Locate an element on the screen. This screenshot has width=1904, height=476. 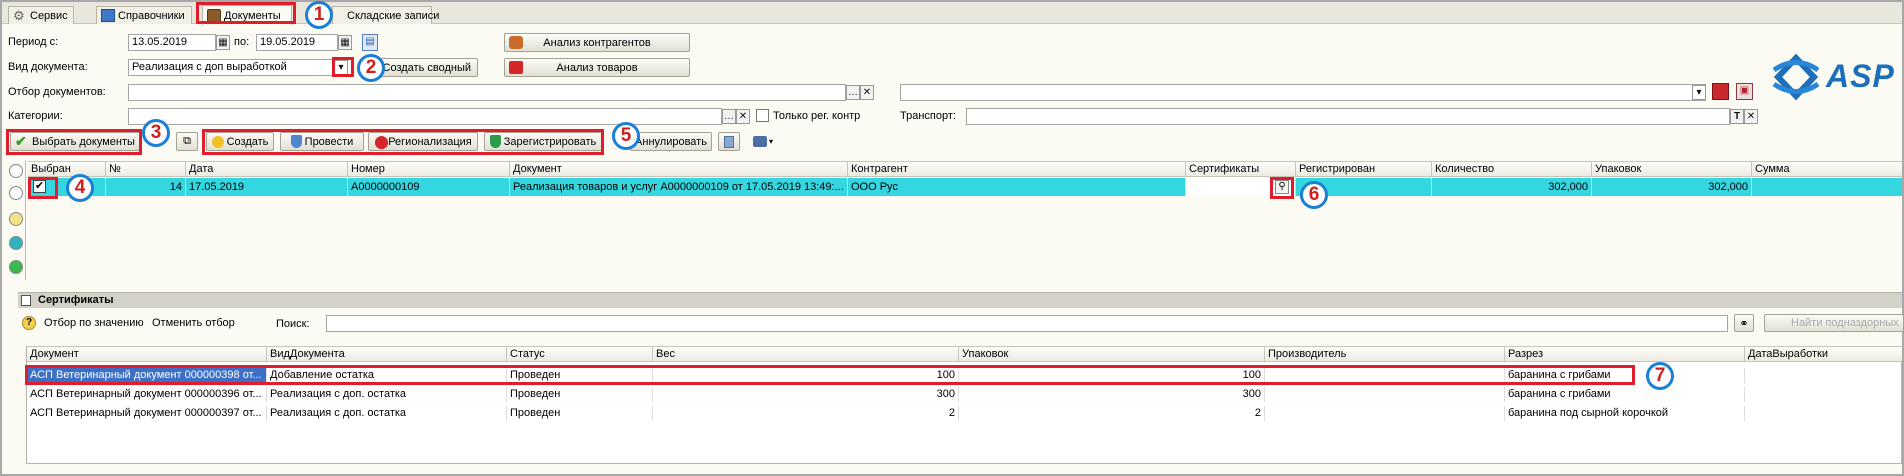
row-contractor: ООО Рус is located at coordinates (1017, 187).